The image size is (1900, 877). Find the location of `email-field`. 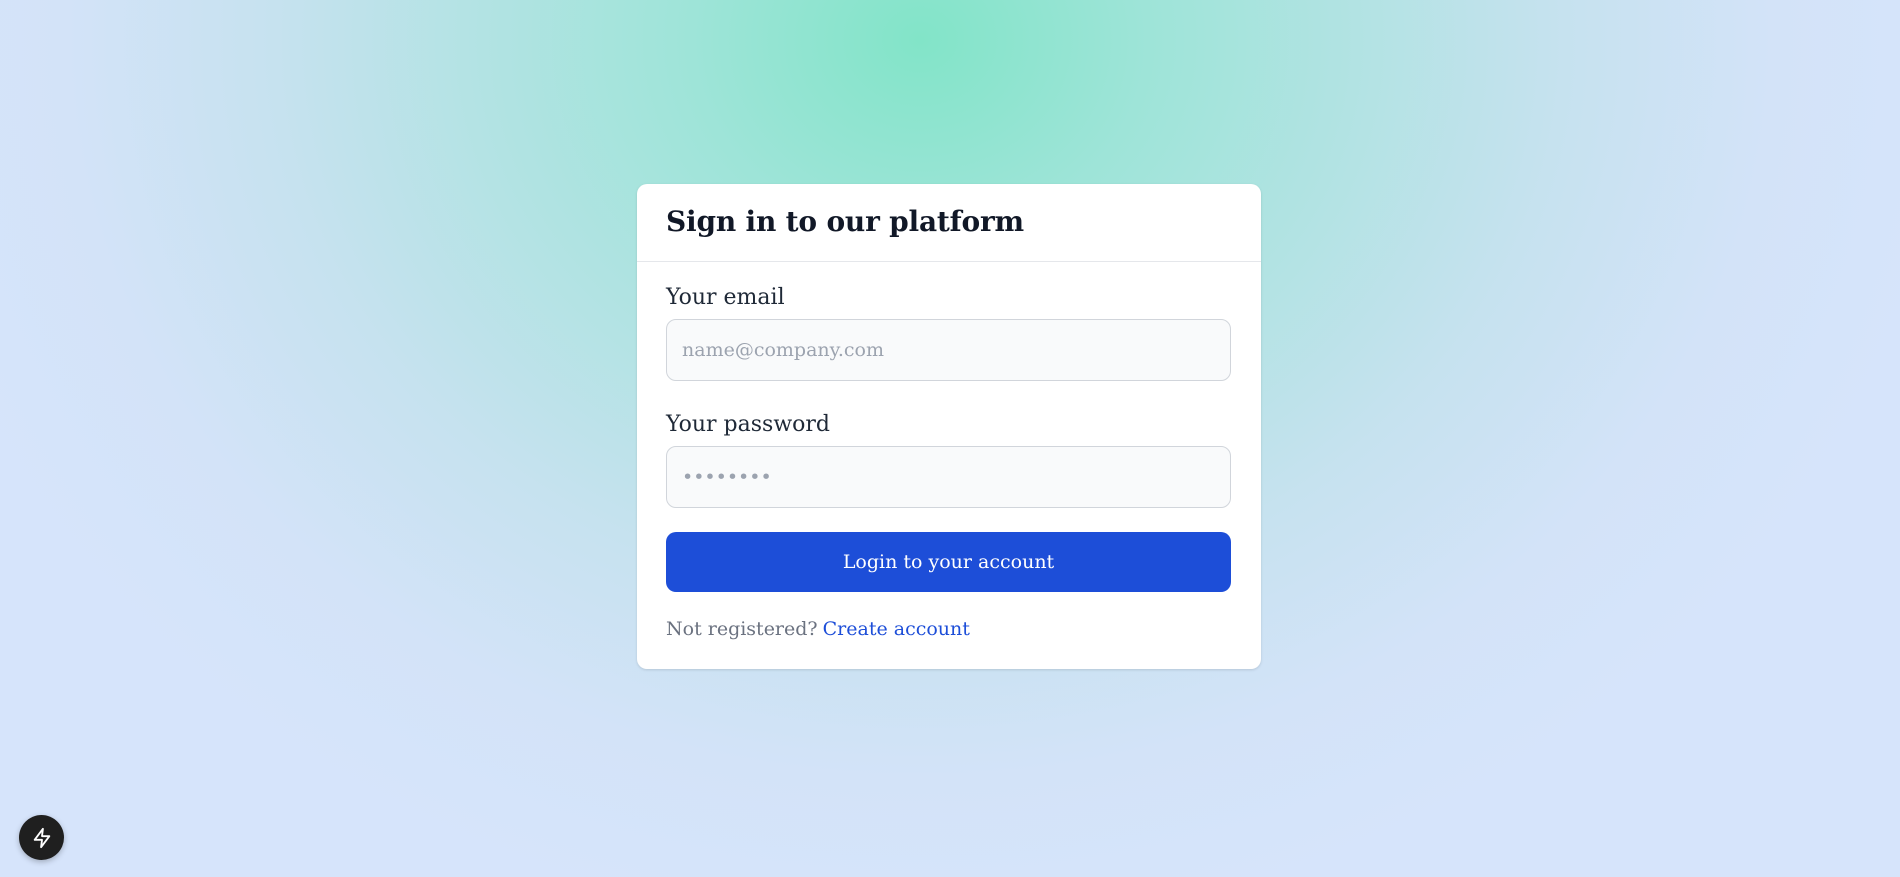

email-field is located at coordinates (948, 350).